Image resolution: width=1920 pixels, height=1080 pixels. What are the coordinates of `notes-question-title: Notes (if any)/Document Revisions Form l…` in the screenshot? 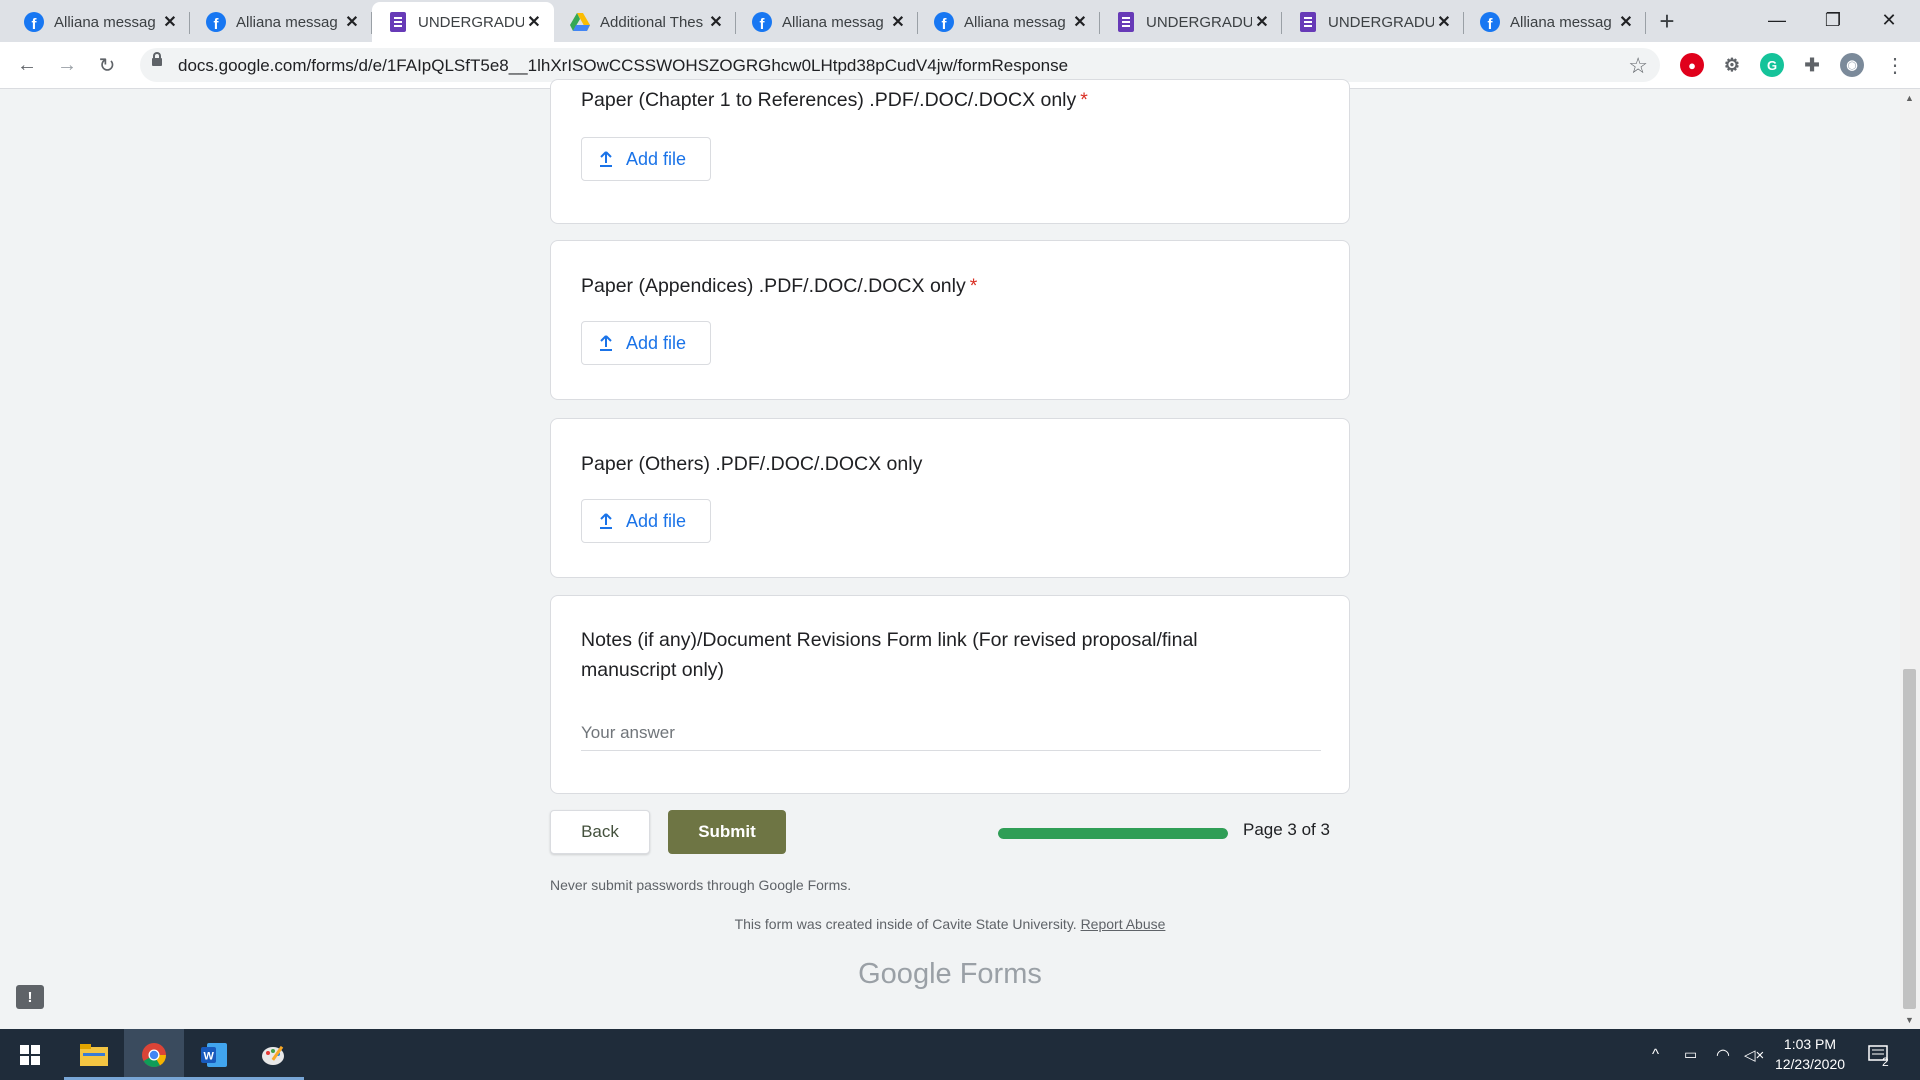 It's located at (889, 655).